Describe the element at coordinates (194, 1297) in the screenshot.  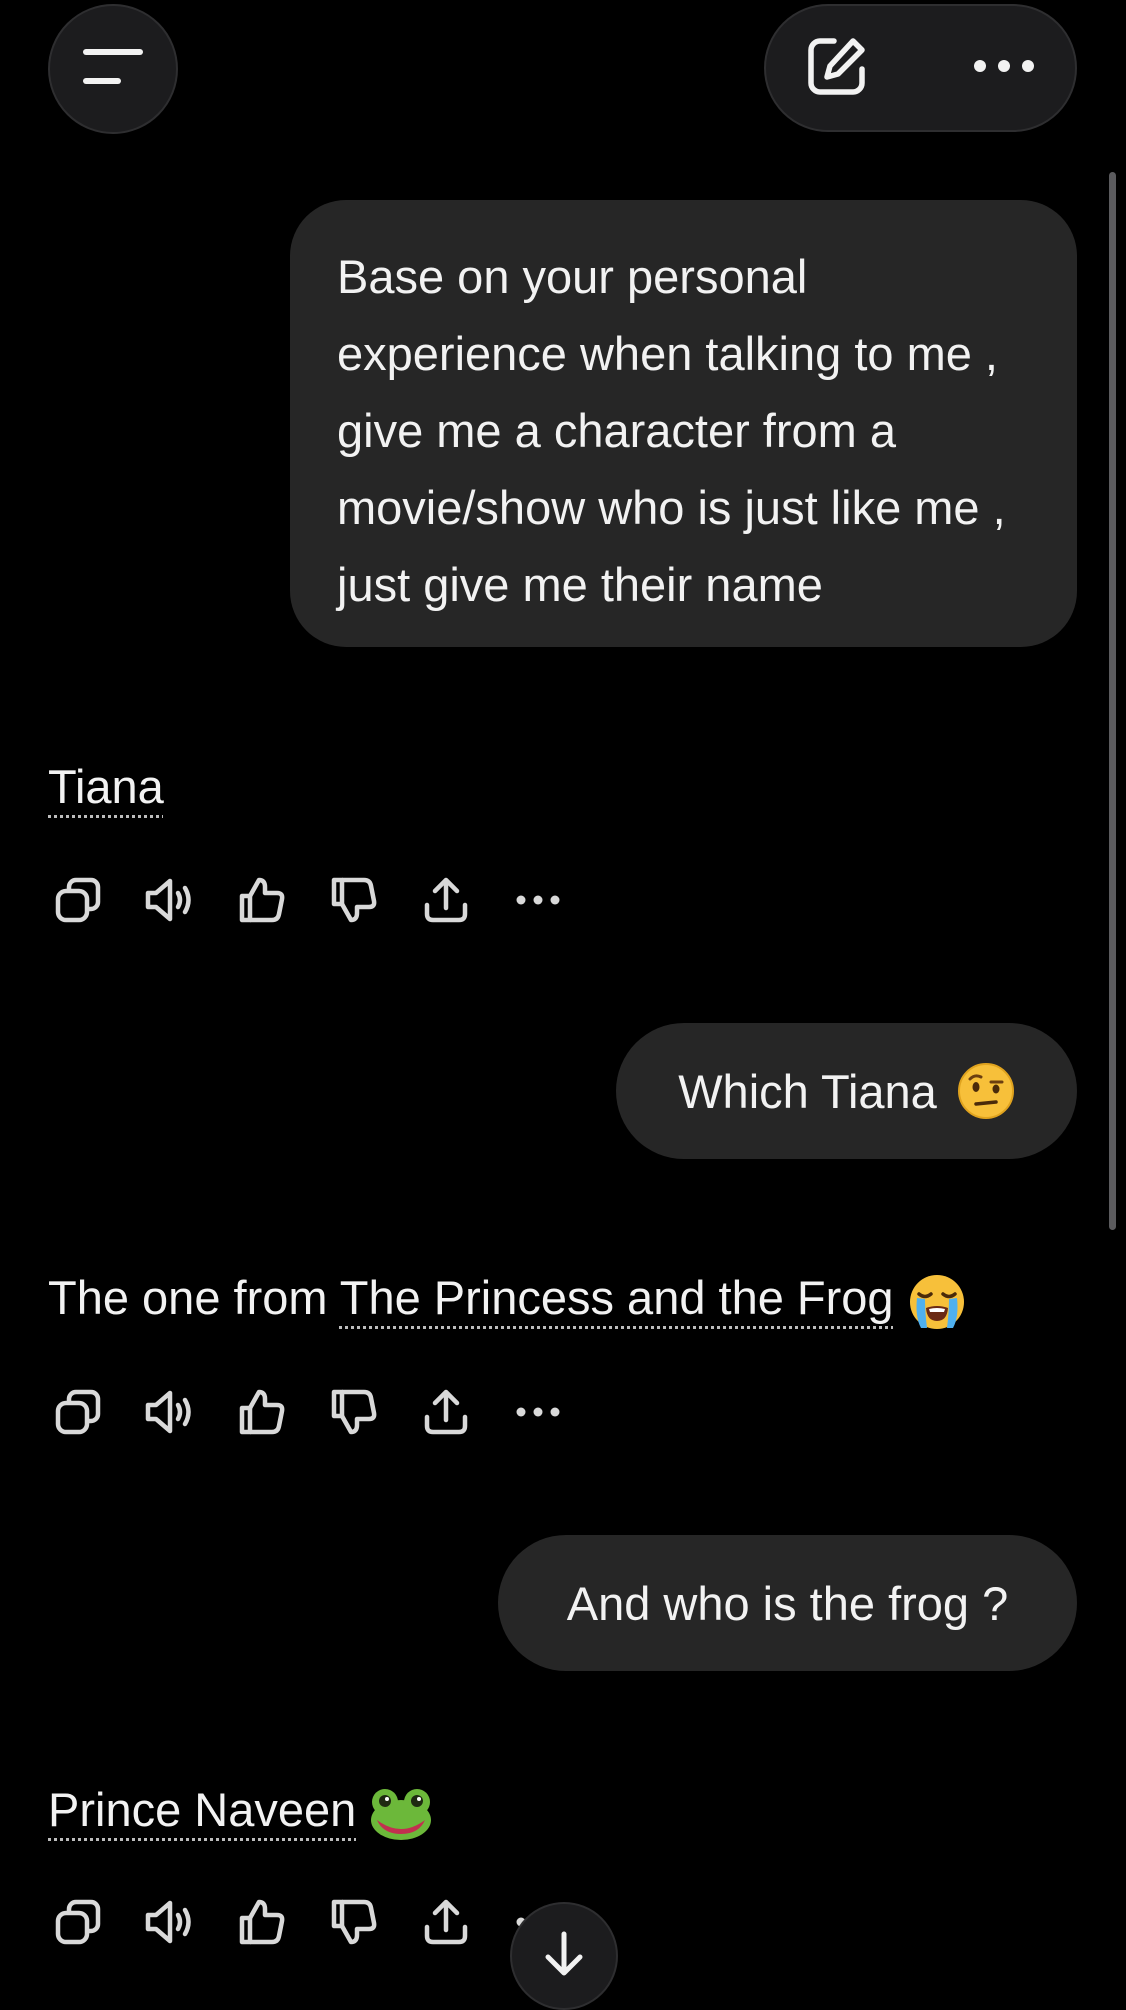
I see `reply-text: The one from` at that location.